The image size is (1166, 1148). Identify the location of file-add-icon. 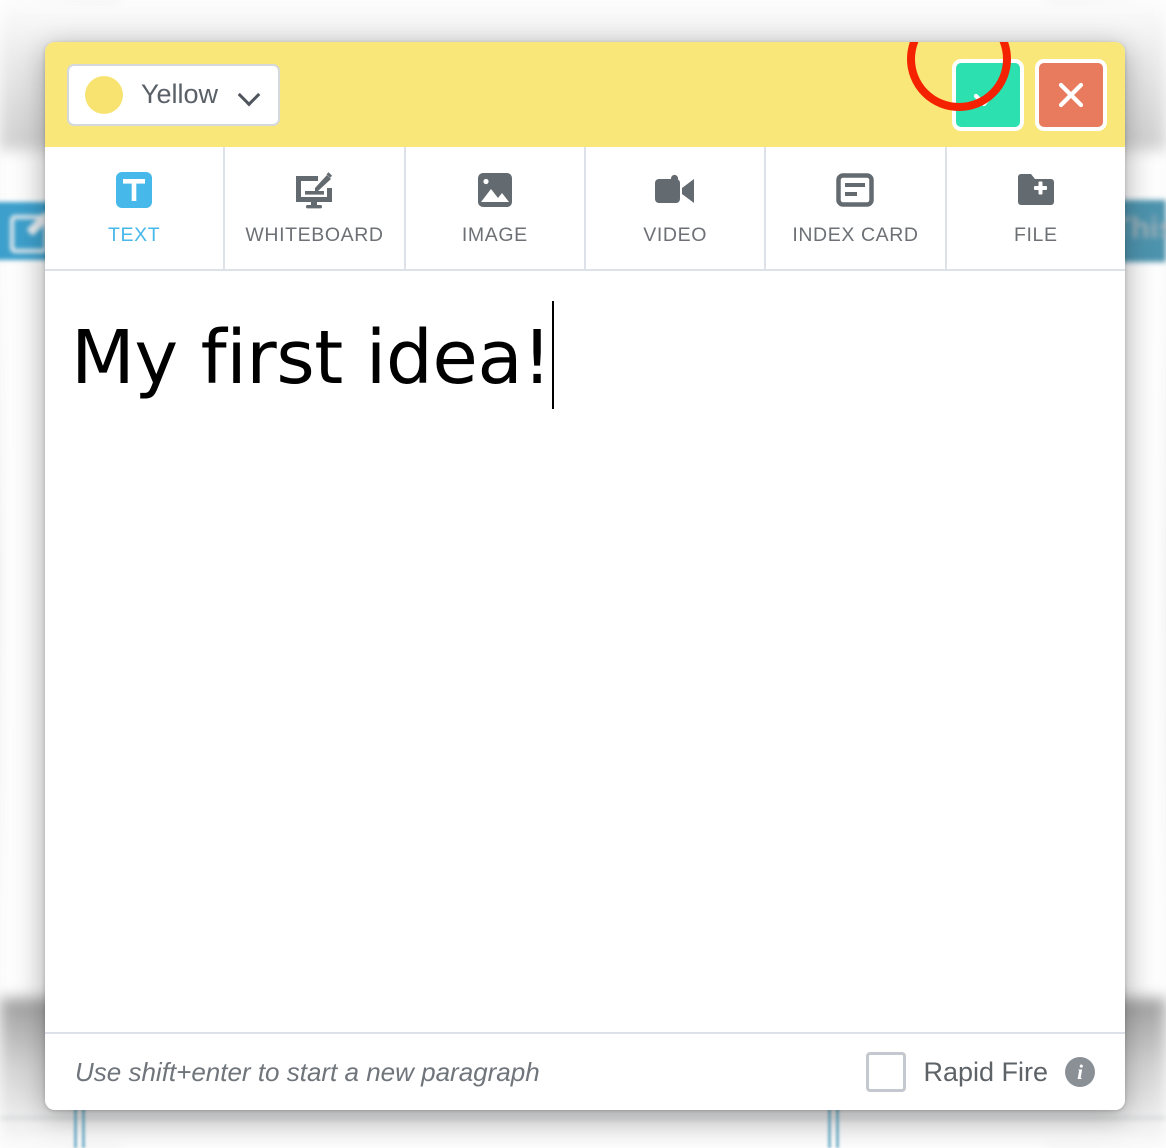
(1036, 190).